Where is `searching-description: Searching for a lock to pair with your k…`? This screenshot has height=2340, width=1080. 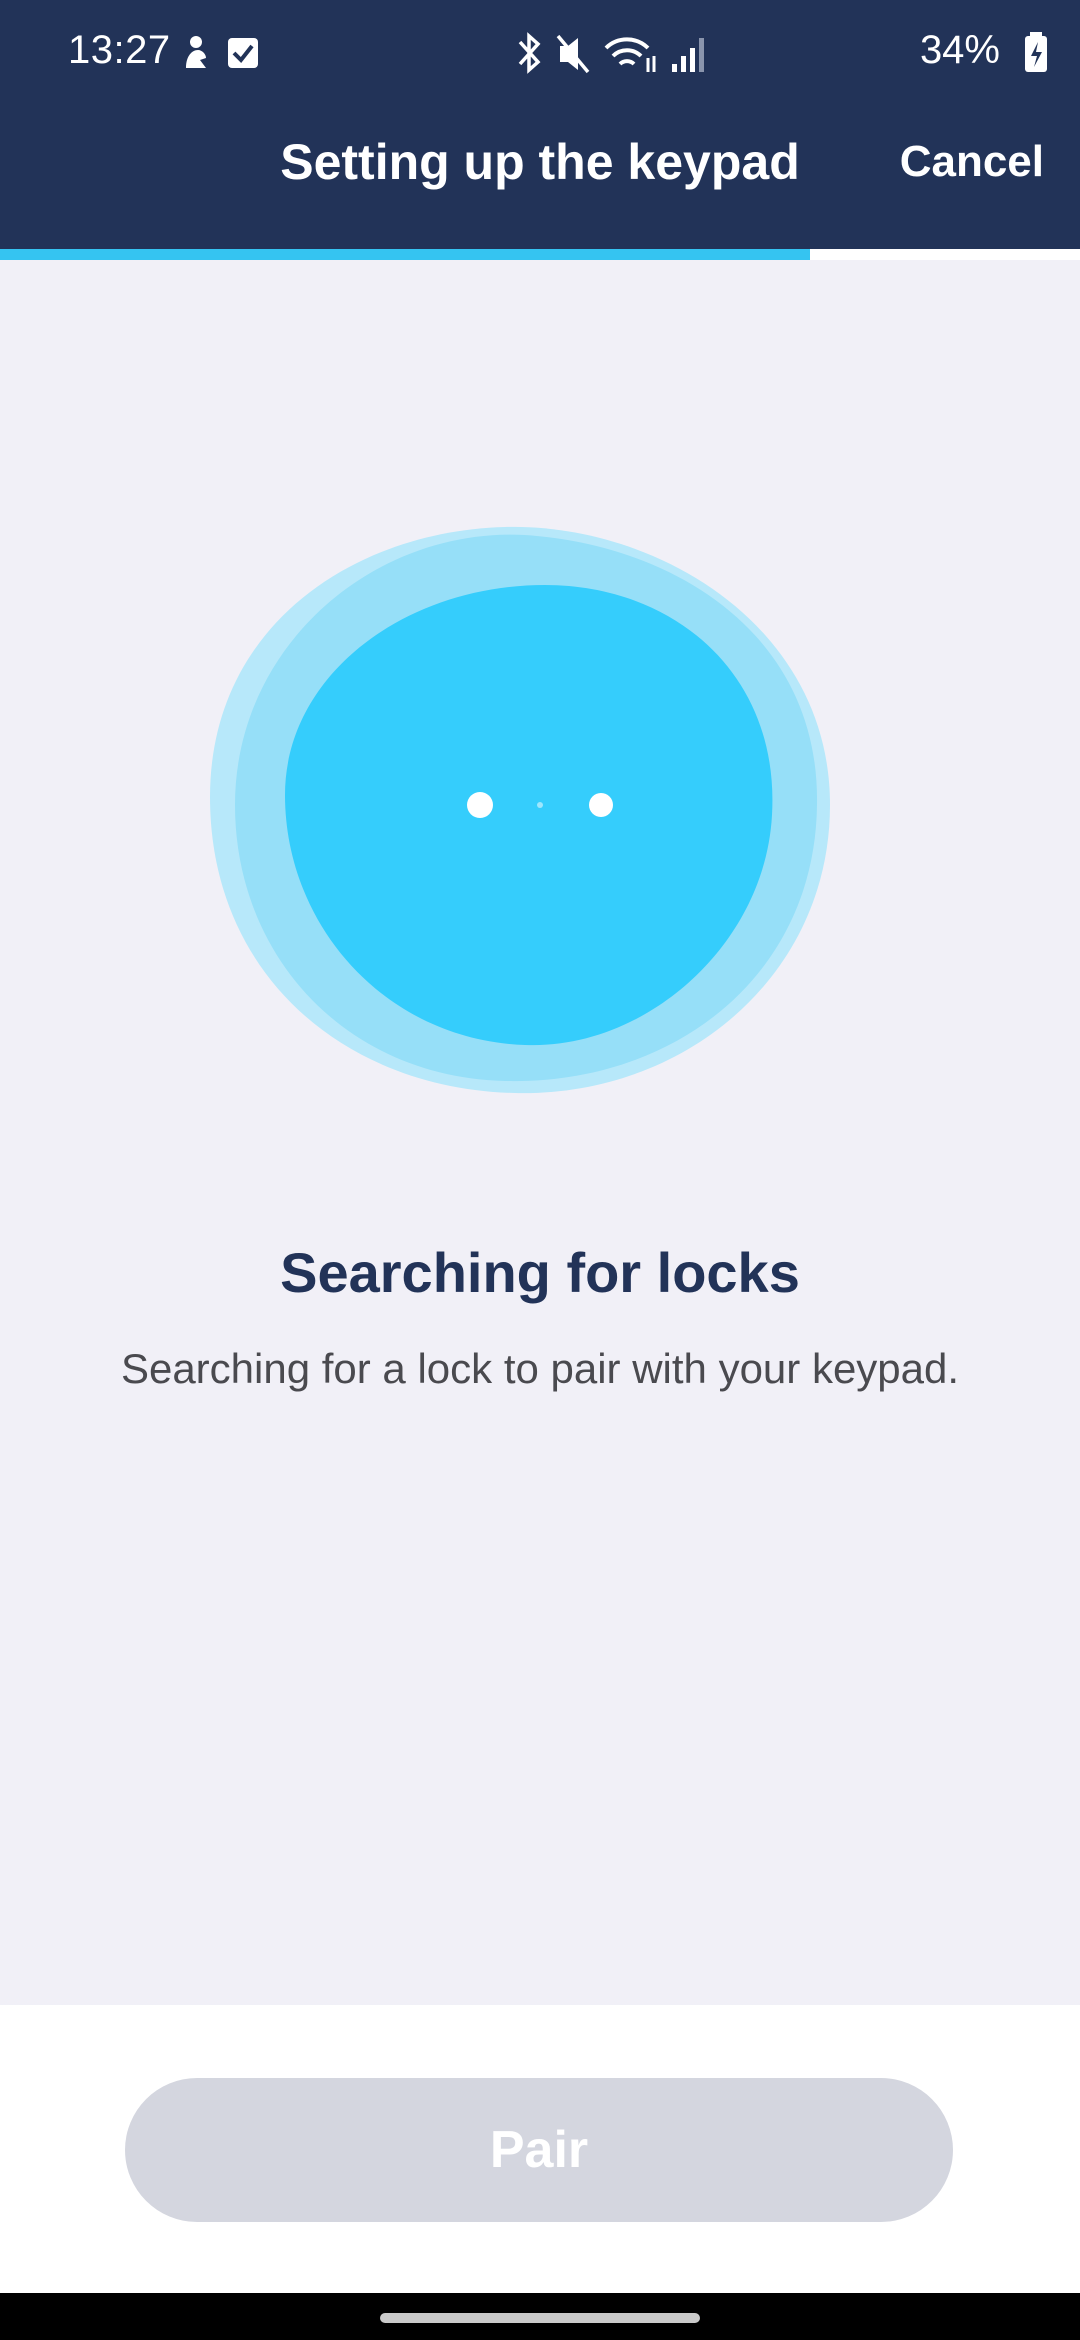 searching-description: Searching for a lock to pair with your k… is located at coordinates (540, 1368).